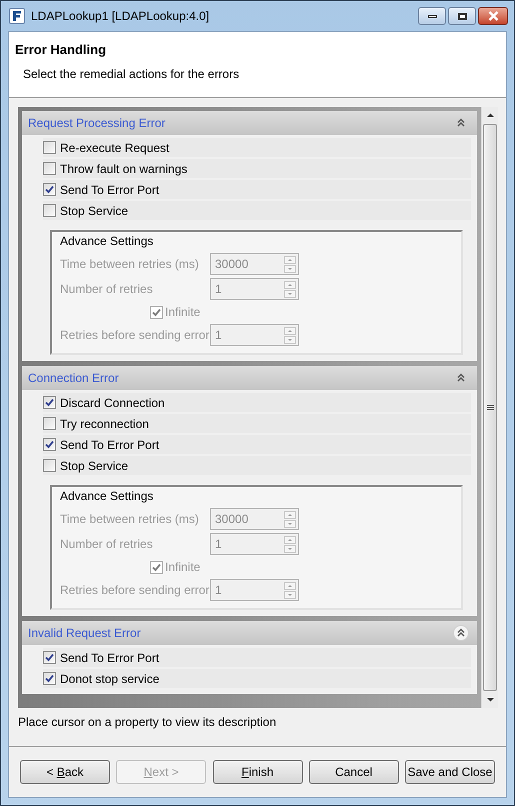  Describe the element at coordinates (84, 633) in the screenshot. I see `section-title: Invalid Request Error` at that location.